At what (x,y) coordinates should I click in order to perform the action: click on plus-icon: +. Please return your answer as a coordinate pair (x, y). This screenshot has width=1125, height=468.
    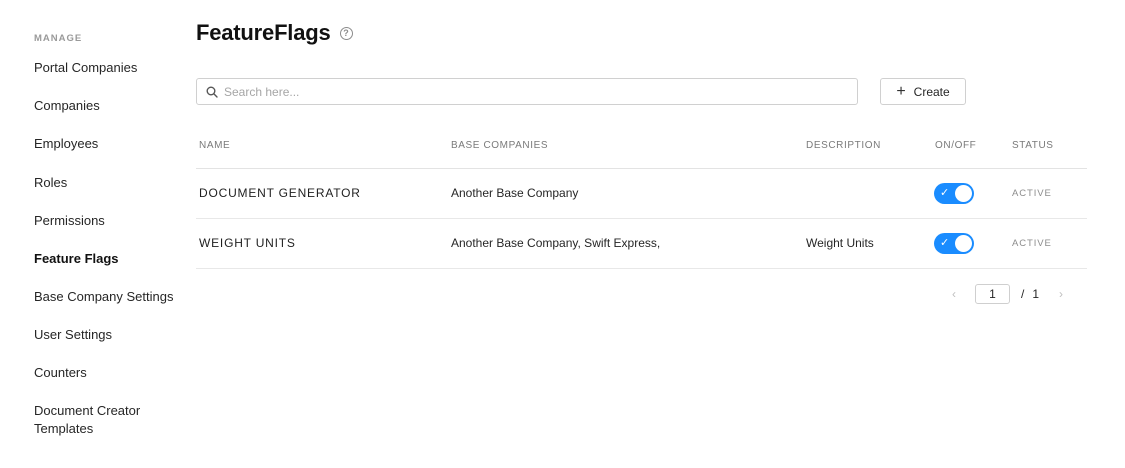
    Looking at the image, I should click on (901, 91).